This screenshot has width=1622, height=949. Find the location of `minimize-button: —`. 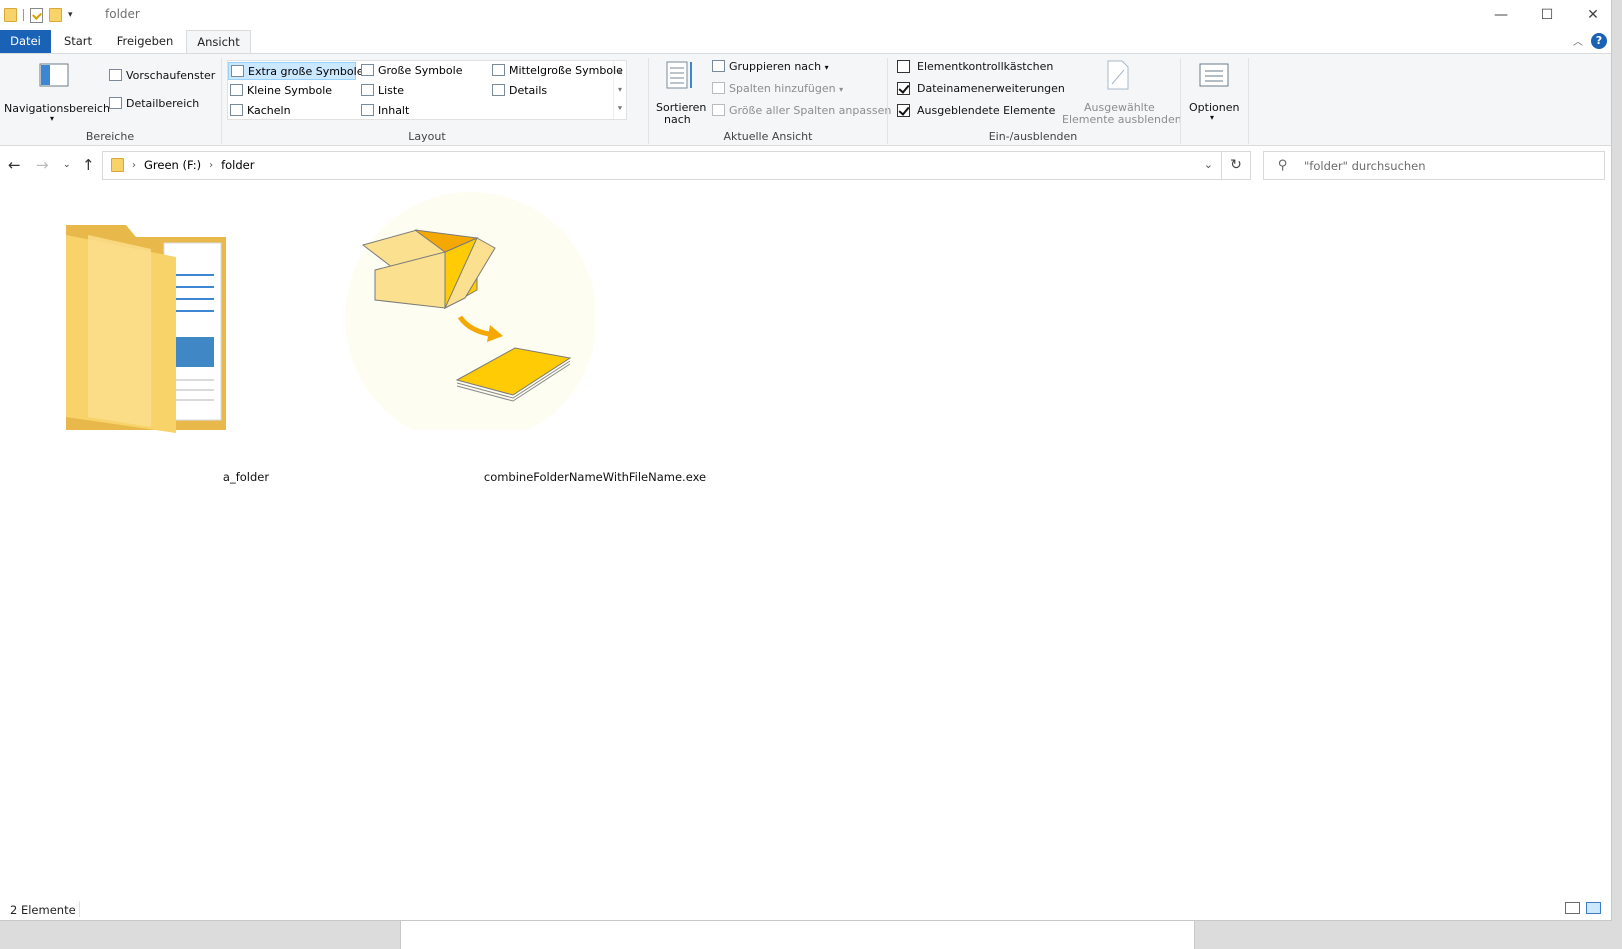

minimize-button: — is located at coordinates (1501, 14).